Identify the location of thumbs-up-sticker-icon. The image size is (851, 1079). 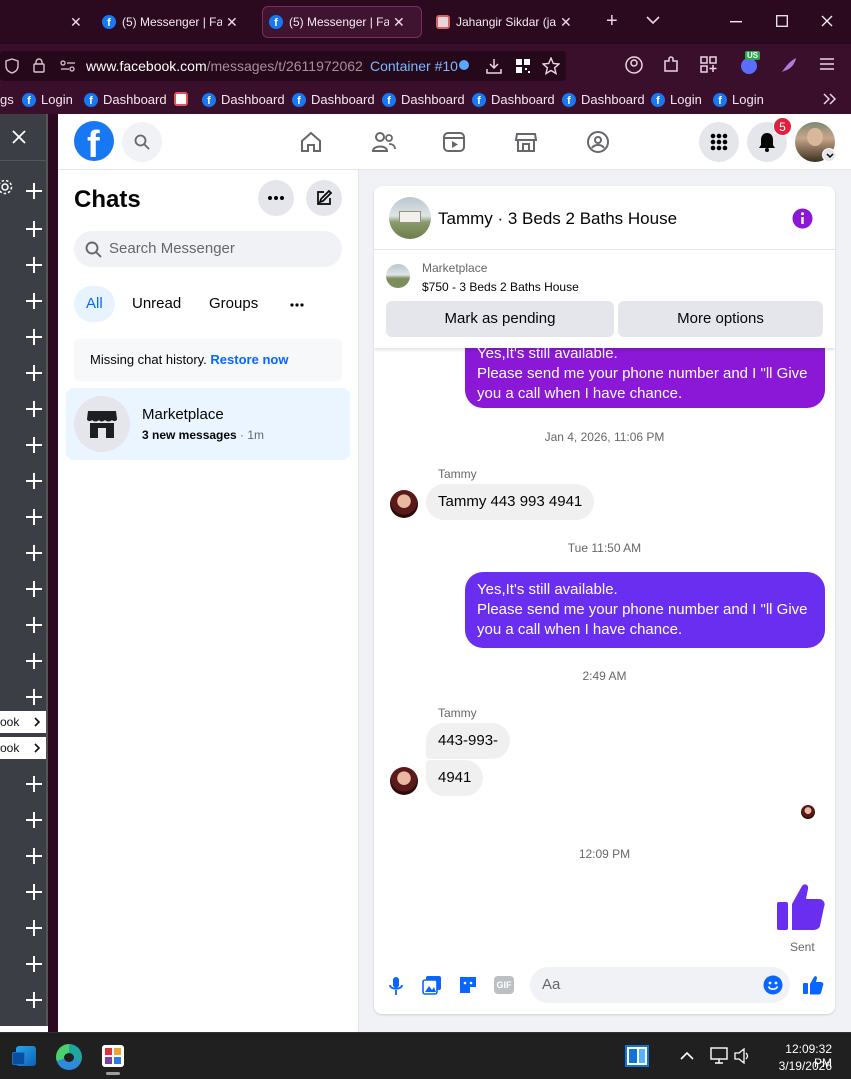
(801, 907).